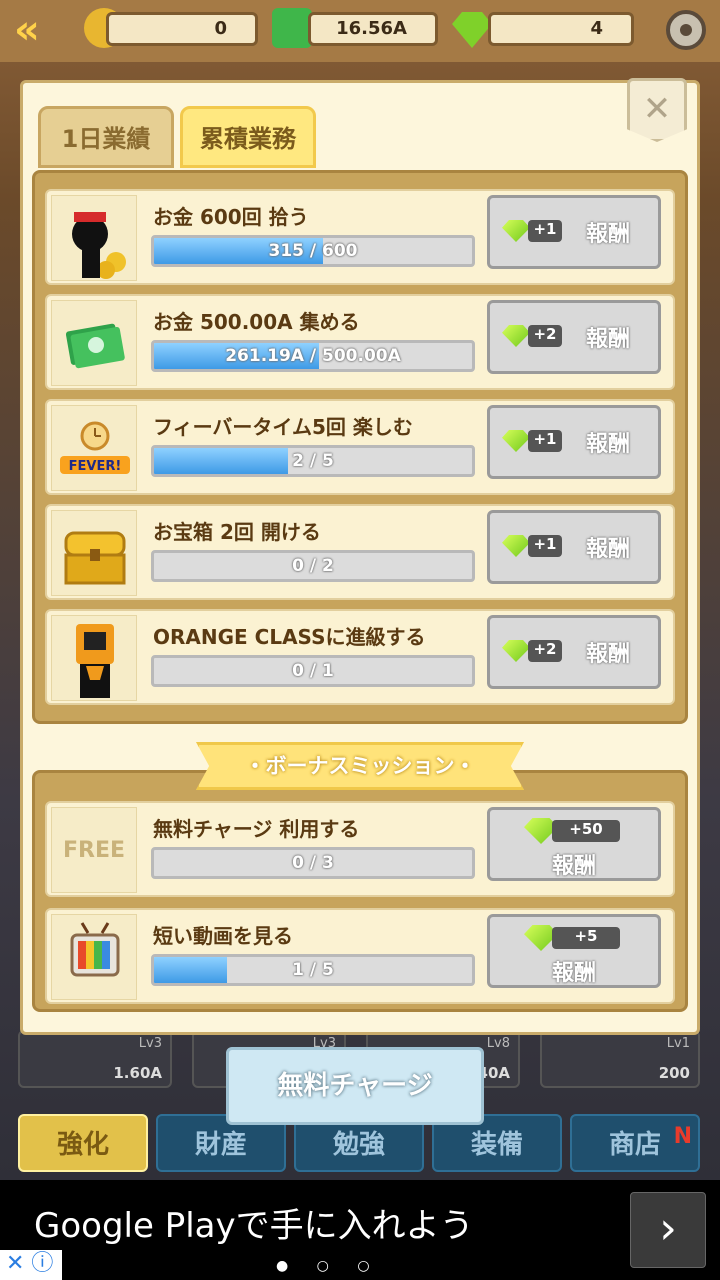 The height and width of the screenshot is (1280, 720). Describe the element at coordinates (223, 936) in the screenshot. I see `mission-title: 短い動画を見る` at that location.